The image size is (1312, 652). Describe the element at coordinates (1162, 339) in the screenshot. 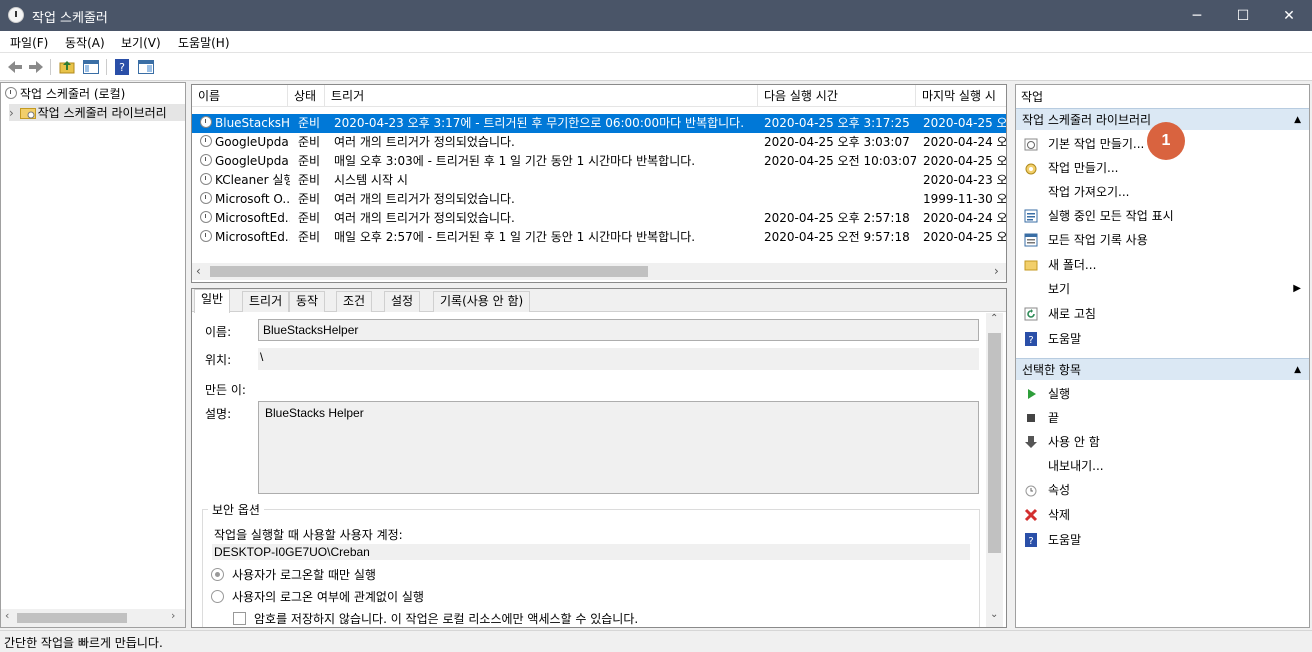

I see `help-action: ? 도움말` at that location.